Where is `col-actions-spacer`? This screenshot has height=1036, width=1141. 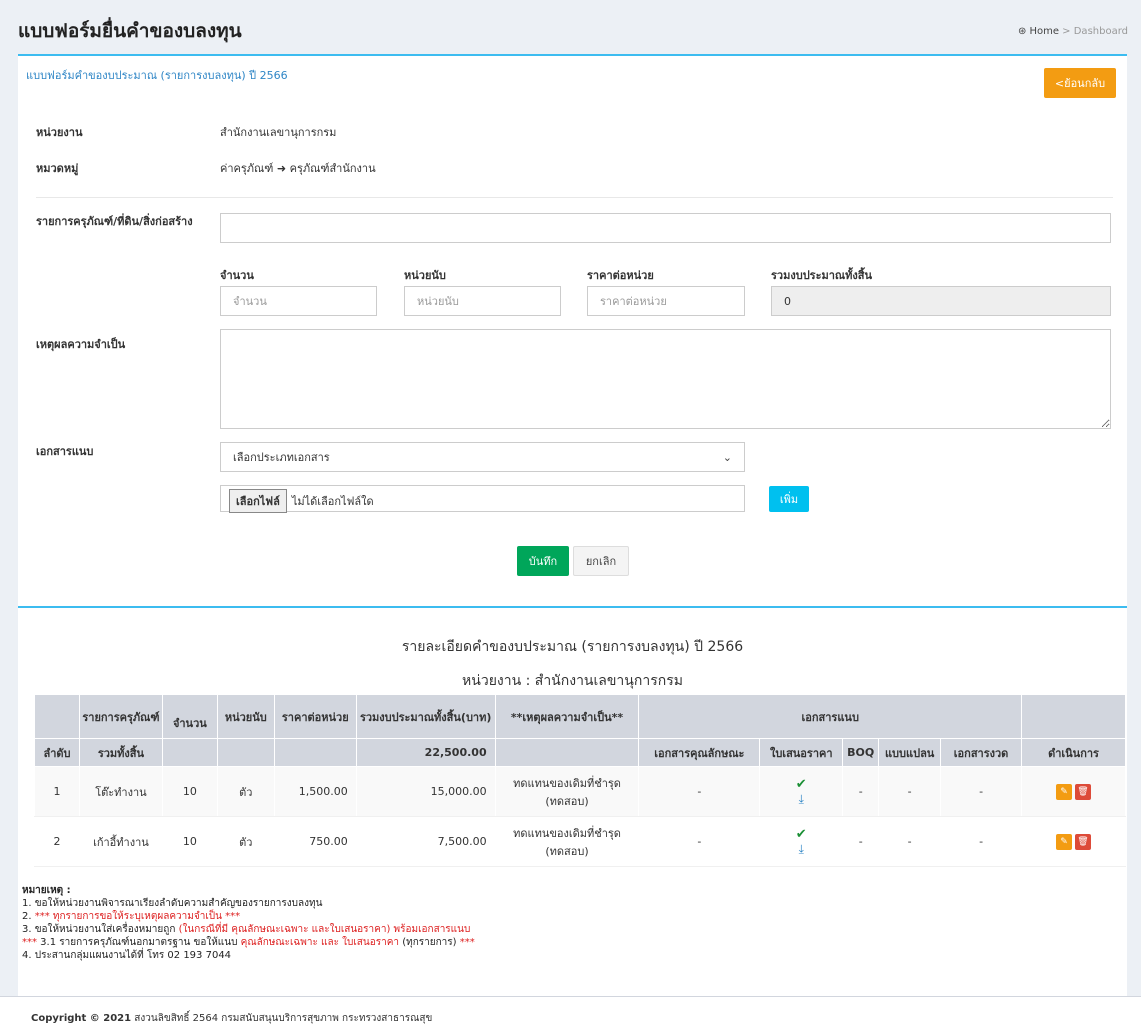 col-actions-spacer is located at coordinates (1073, 716).